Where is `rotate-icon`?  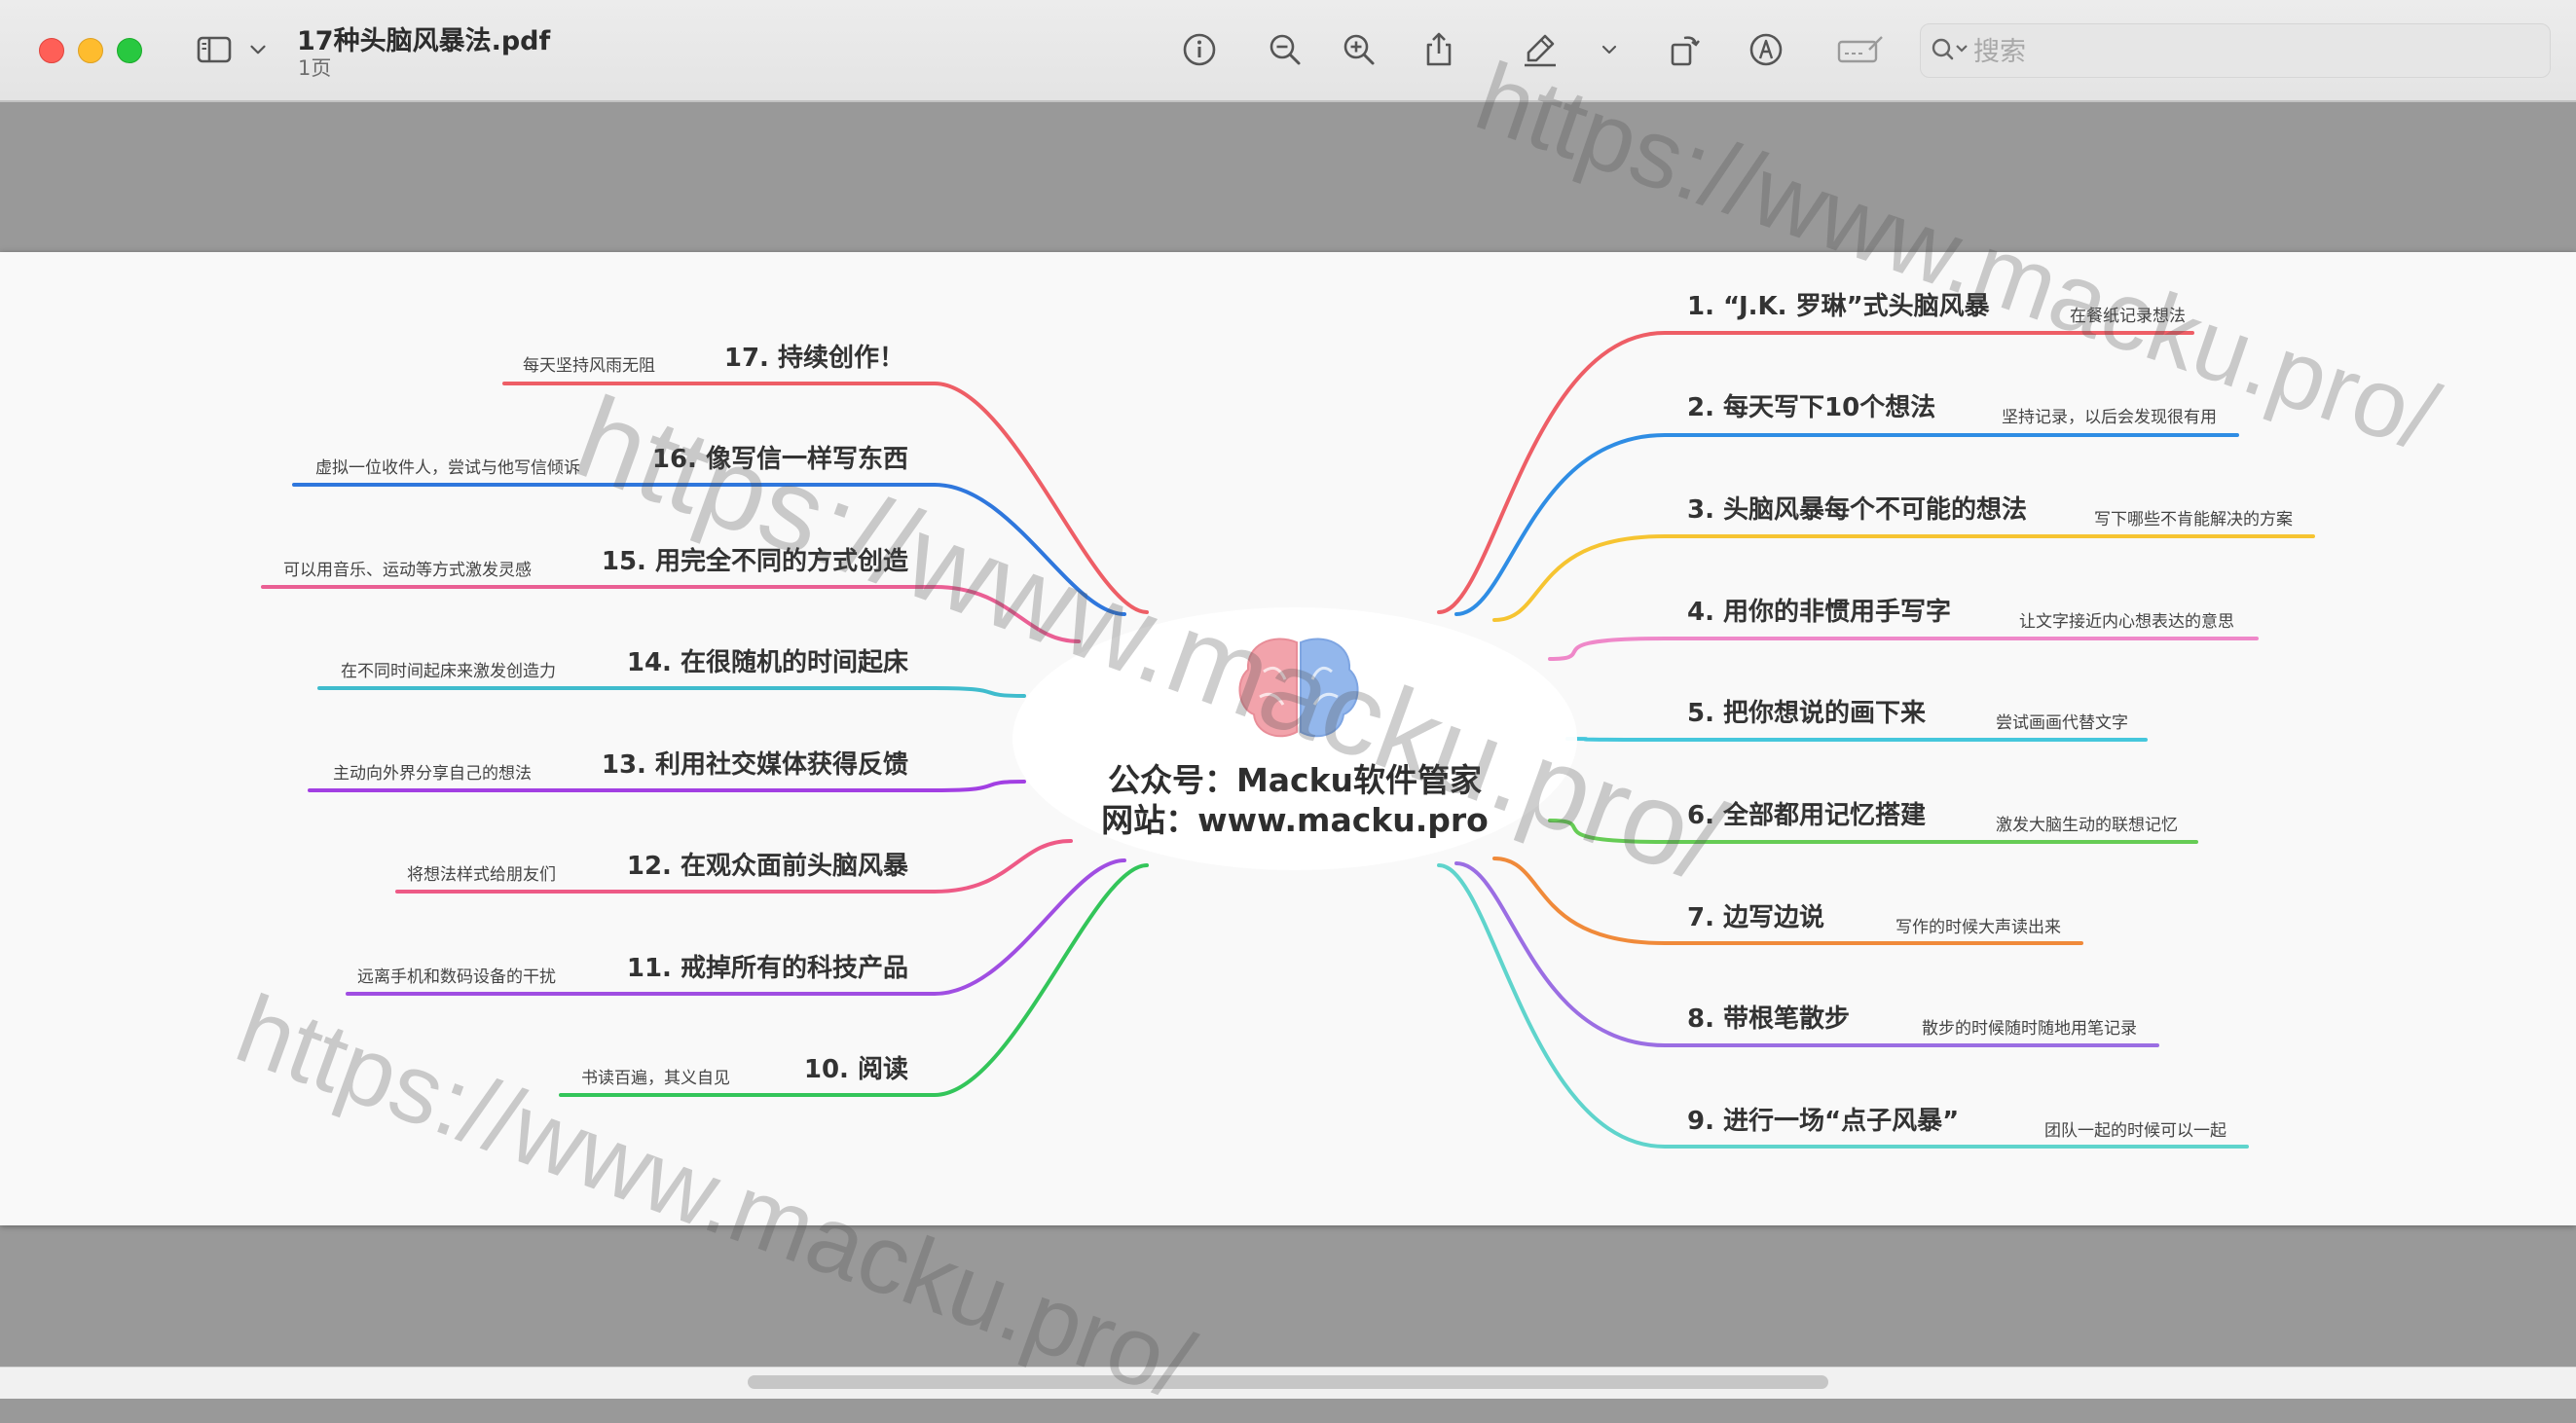
rotate-icon is located at coordinates (1685, 51).